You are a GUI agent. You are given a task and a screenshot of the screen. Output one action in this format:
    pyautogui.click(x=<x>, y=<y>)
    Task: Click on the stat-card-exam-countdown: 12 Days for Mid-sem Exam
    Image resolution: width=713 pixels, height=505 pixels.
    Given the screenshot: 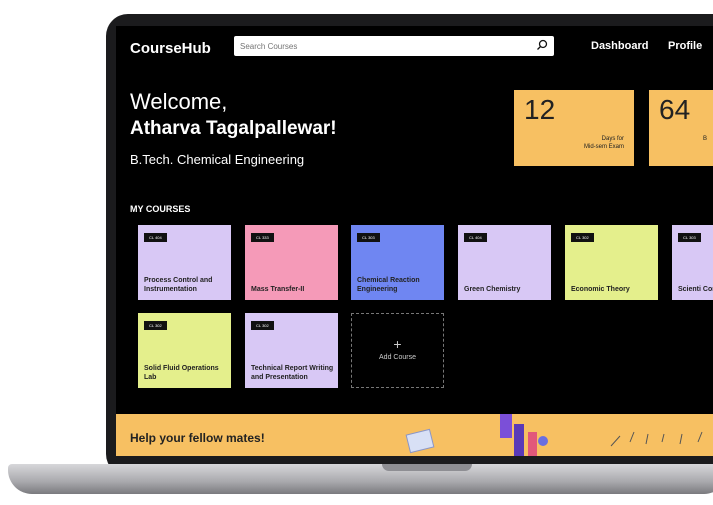 What is the action you would take?
    pyautogui.click(x=574, y=128)
    